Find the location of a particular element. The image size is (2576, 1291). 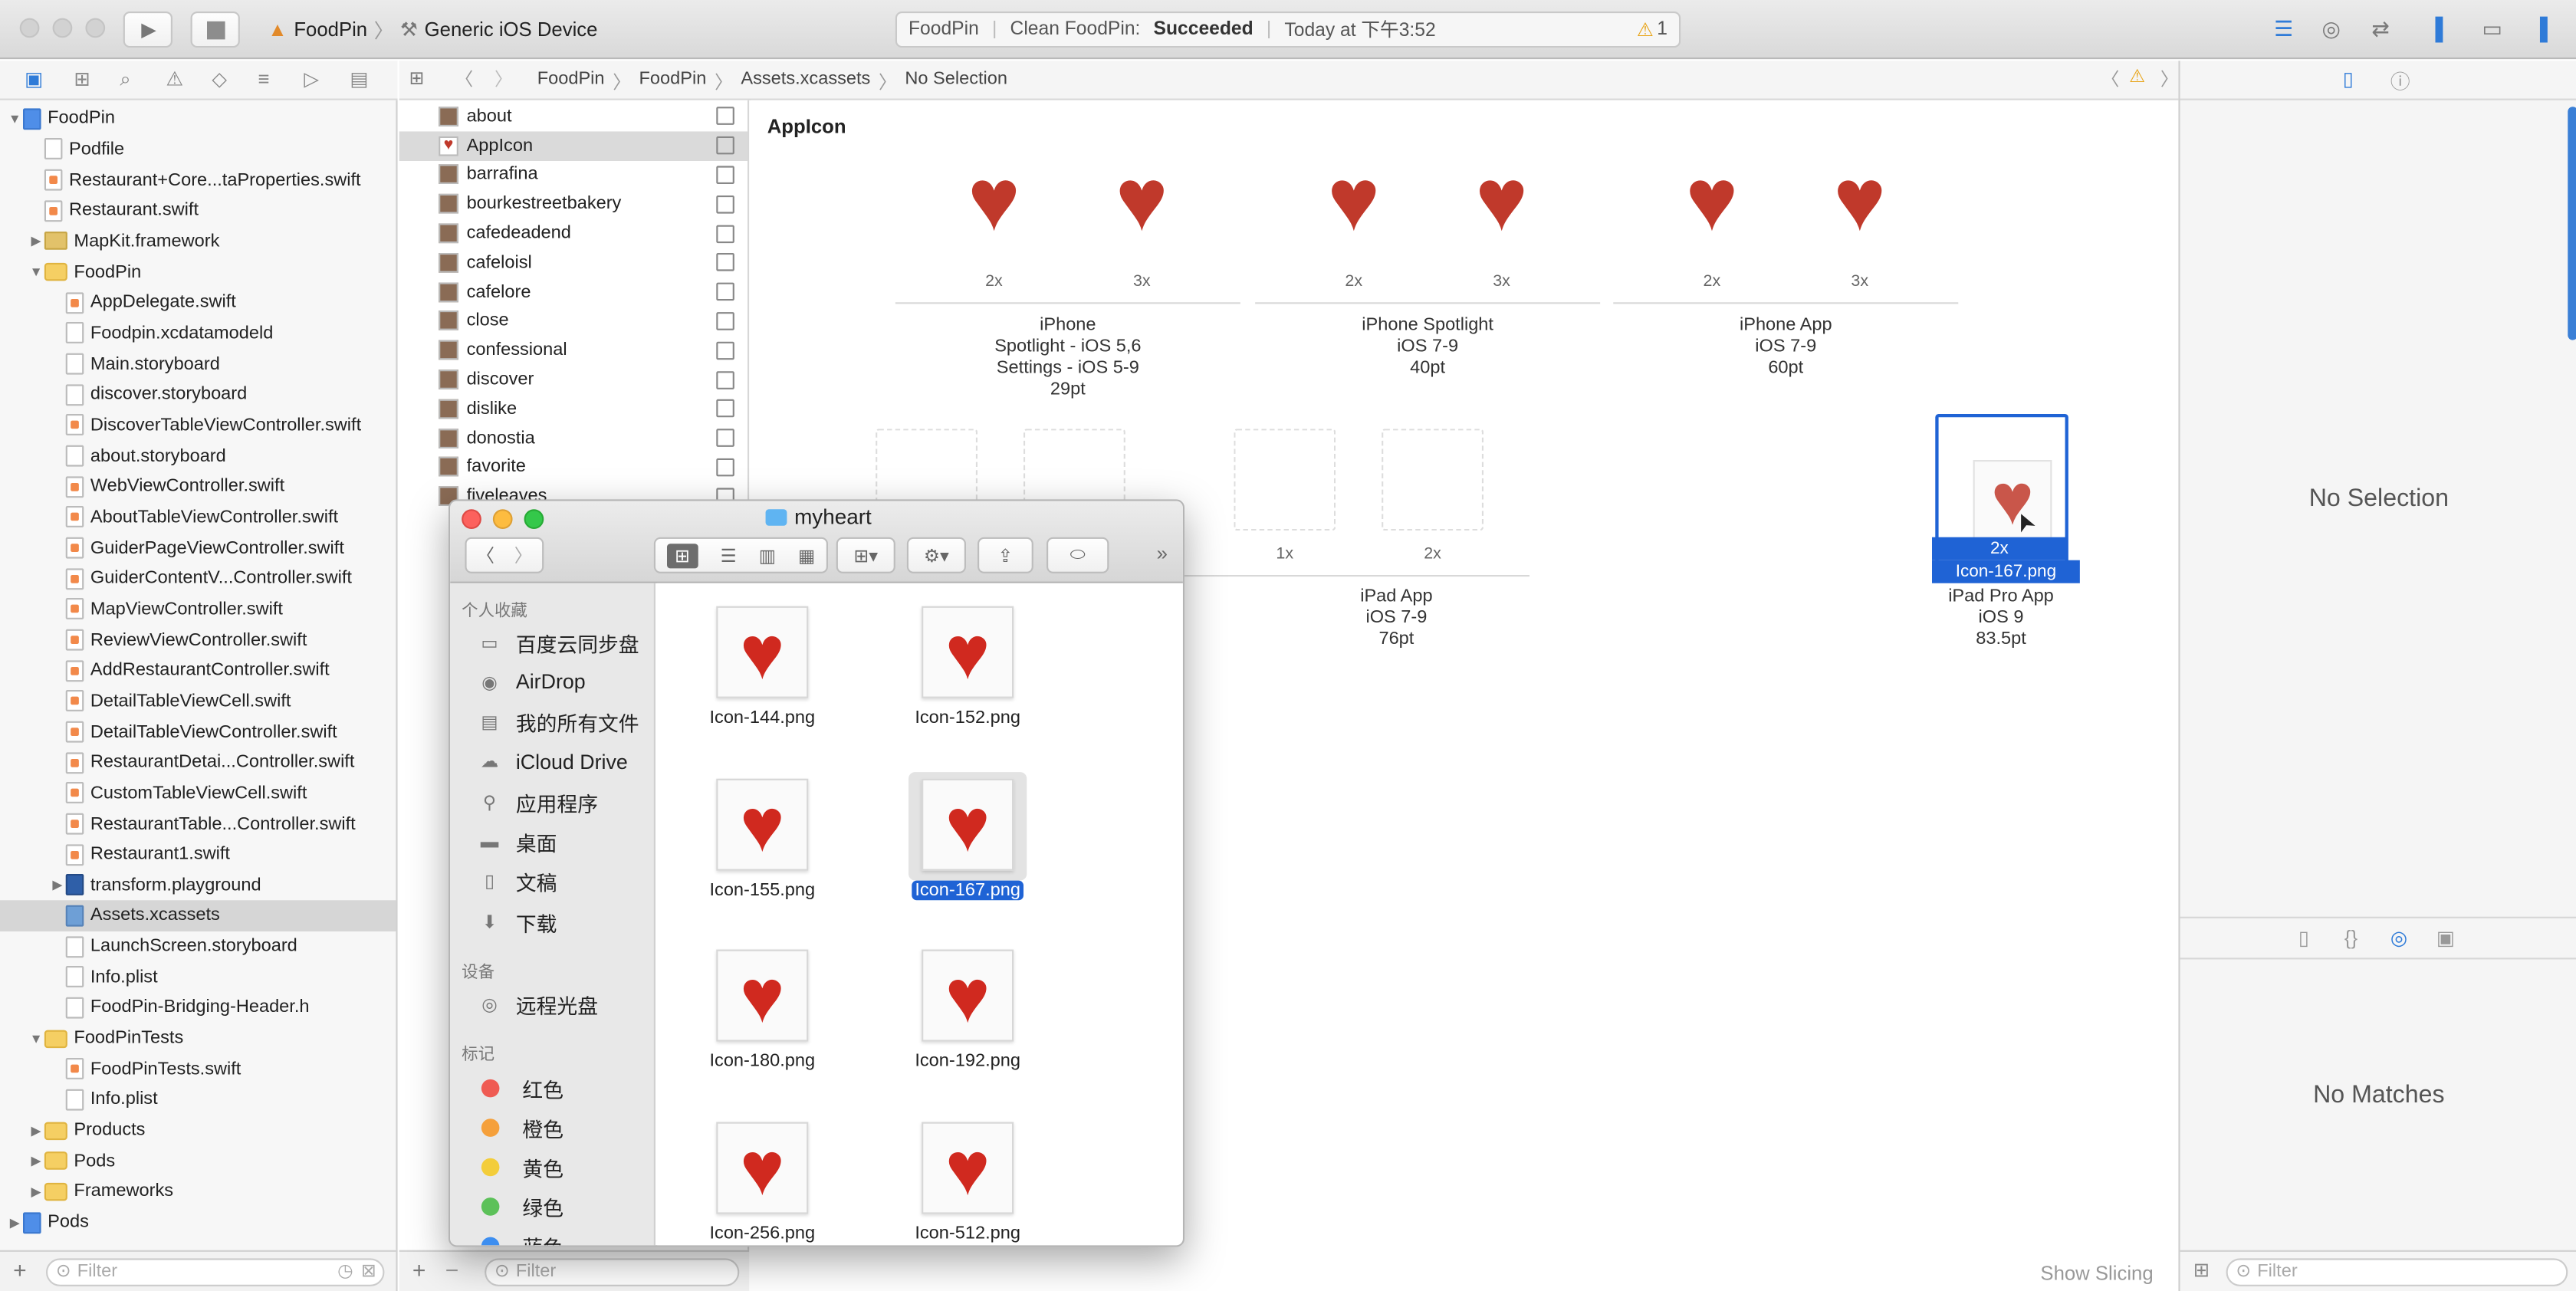

related-items-icon: ⊞ is located at coordinates (417, 78).